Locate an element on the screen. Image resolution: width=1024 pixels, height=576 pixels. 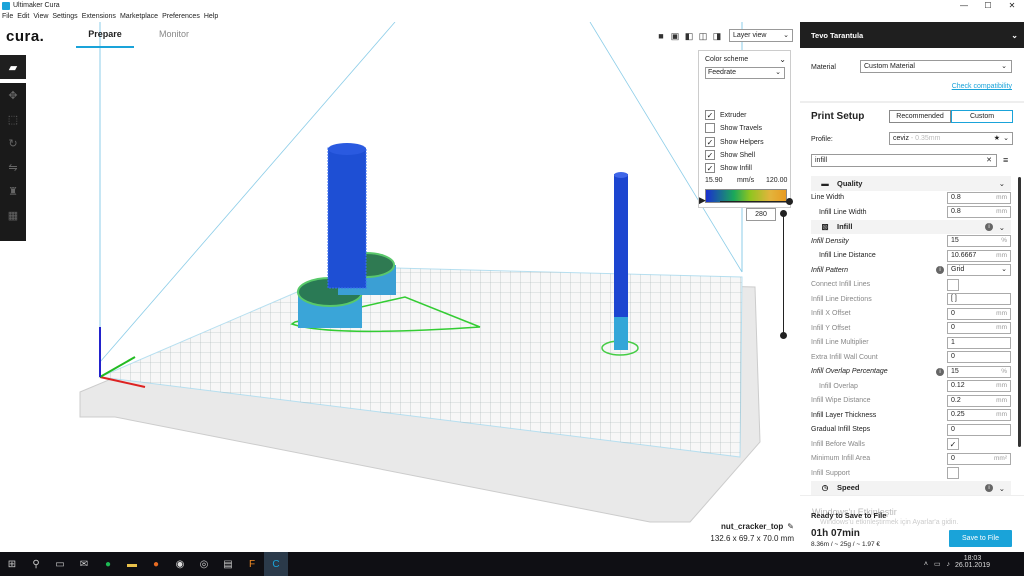
support-blocker-icon: ▦ is located at coordinates (13, 215).